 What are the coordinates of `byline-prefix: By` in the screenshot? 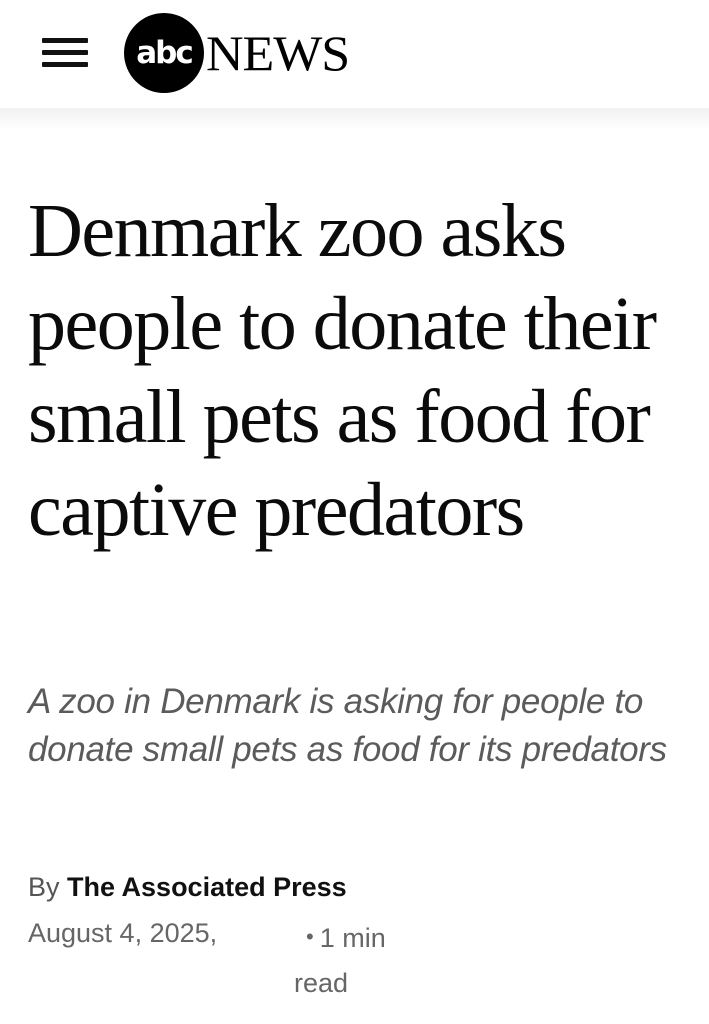 It's located at (44, 887).